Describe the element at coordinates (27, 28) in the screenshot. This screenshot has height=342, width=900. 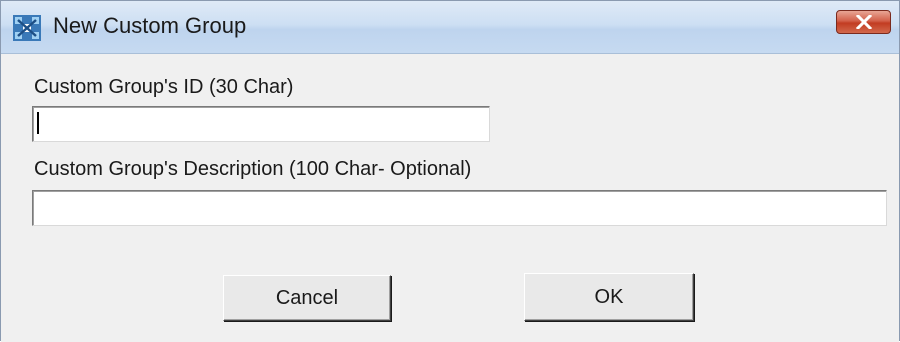
I see `custom-group-app-icon` at that location.